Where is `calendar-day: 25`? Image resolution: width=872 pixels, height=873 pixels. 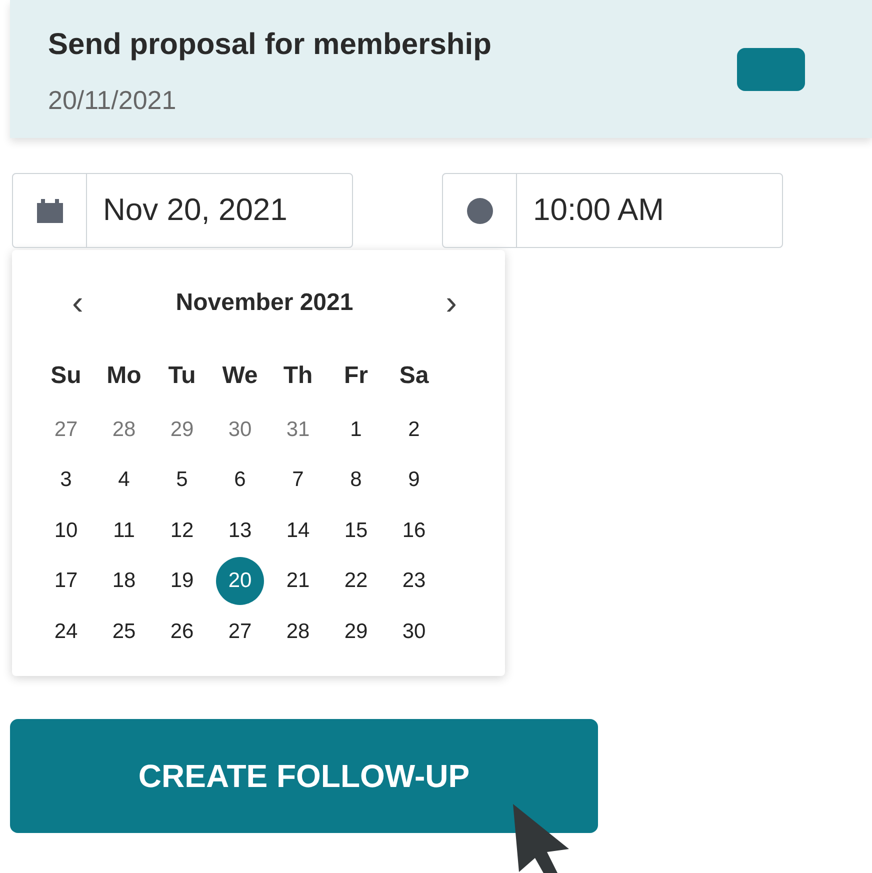
calendar-day: 25 is located at coordinates (124, 631).